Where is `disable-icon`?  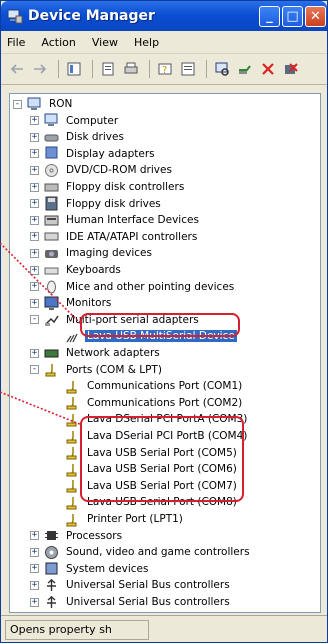 disable-icon is located at coordinates (291, 69).